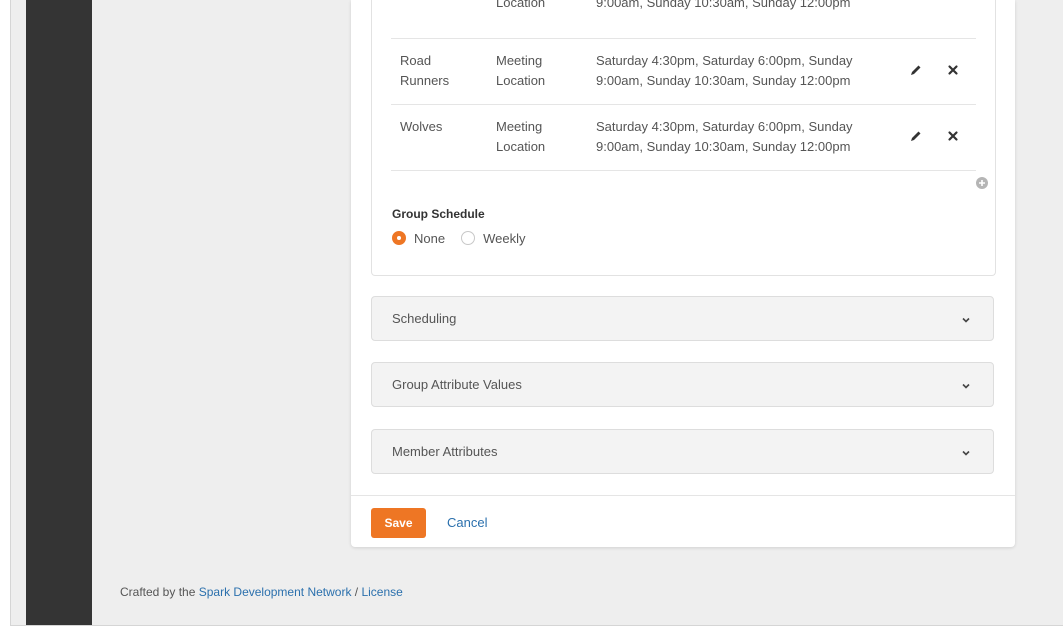 The width and height of the screenshot is (1063, 638). I want to click on plus-circle-icon, so click(982, 183).